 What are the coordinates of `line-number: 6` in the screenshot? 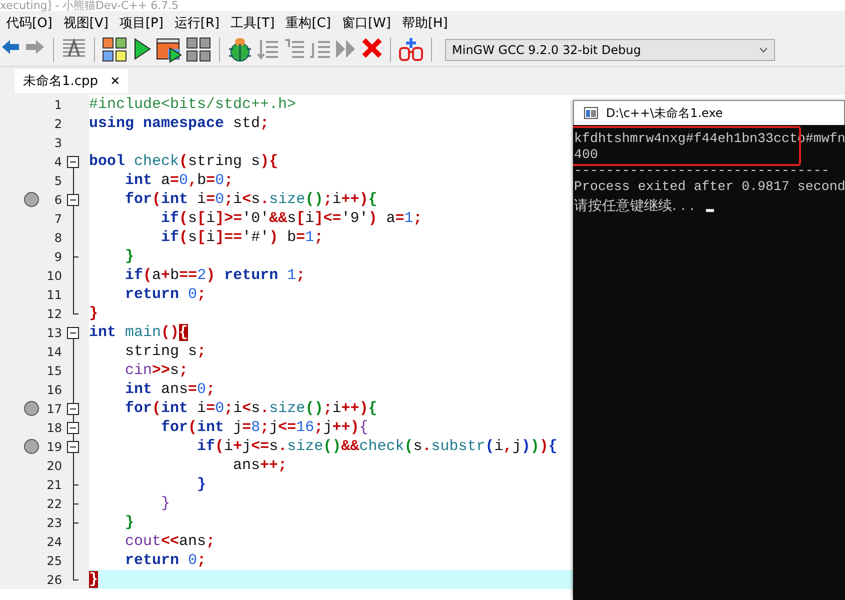 It's located at (58, 199).